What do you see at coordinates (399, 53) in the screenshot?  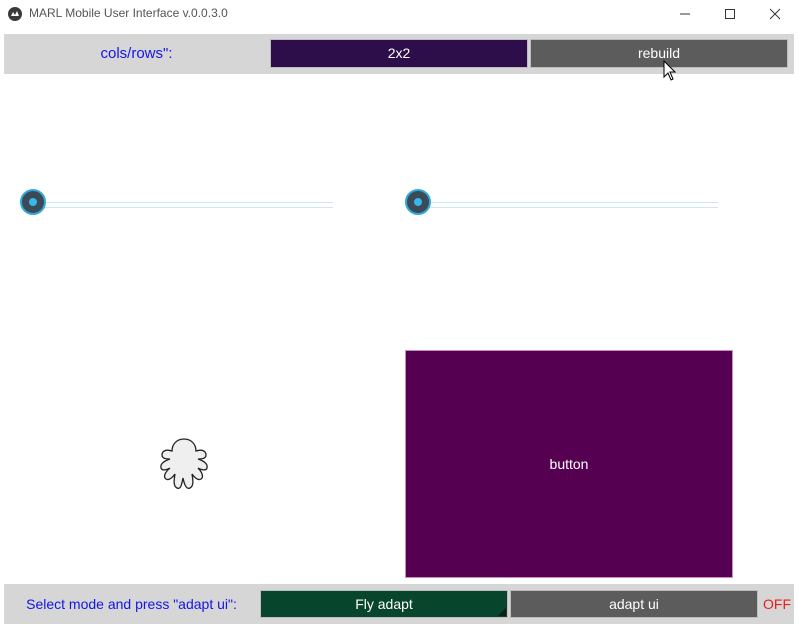 I see `grid-size-button: 2x2` at bounding box center [399, 53].